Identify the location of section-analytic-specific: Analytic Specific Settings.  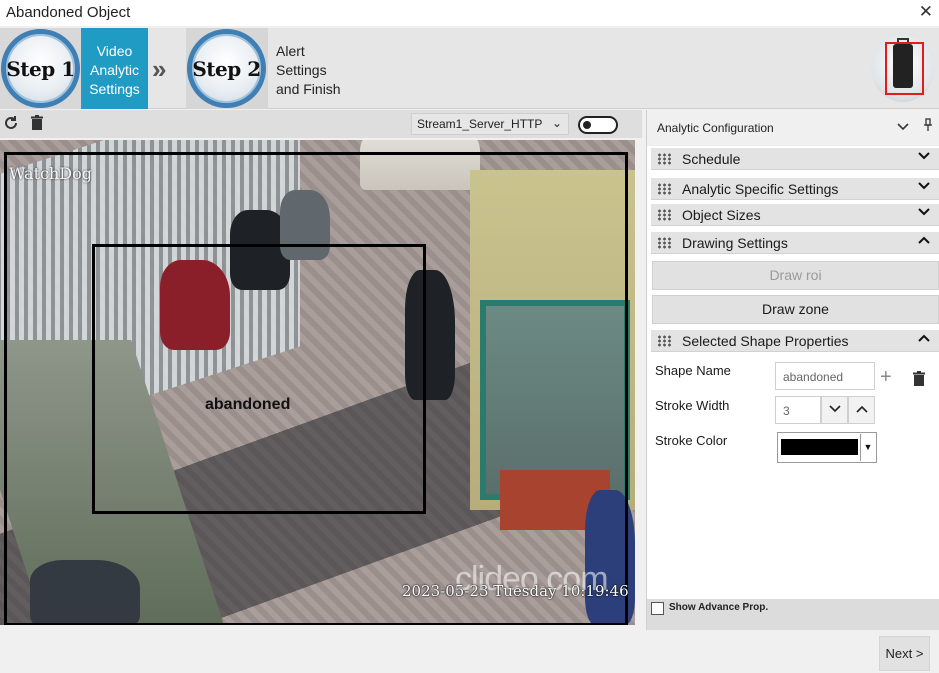
(795, 189).